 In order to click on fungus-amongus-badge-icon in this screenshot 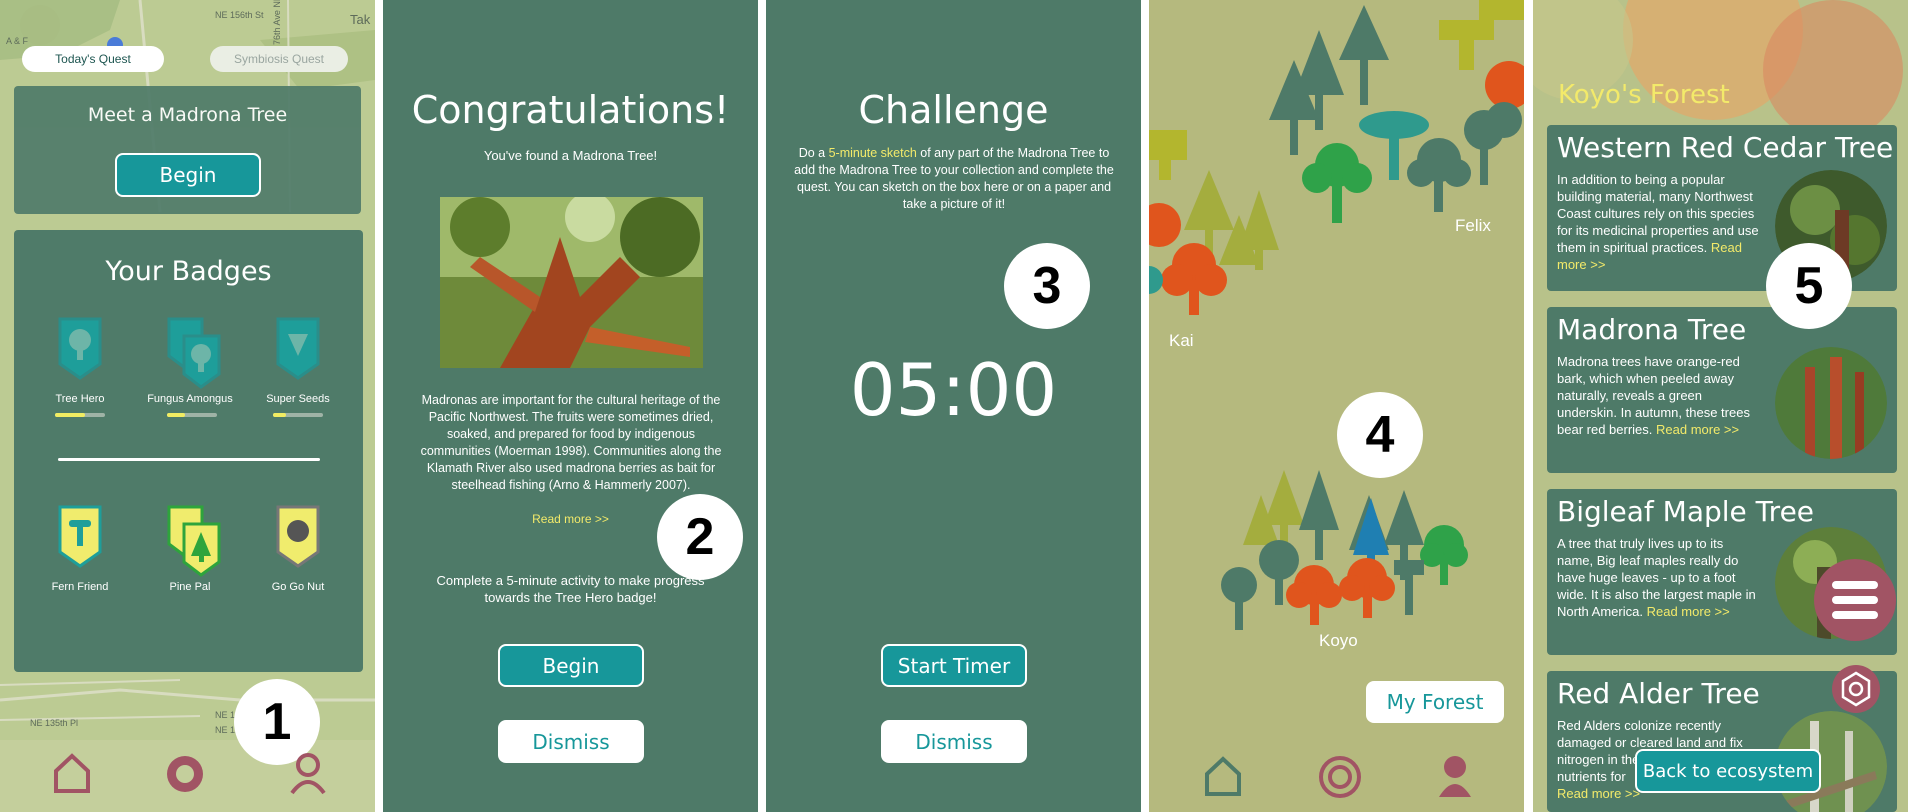, I will do `click(195, 353)`.